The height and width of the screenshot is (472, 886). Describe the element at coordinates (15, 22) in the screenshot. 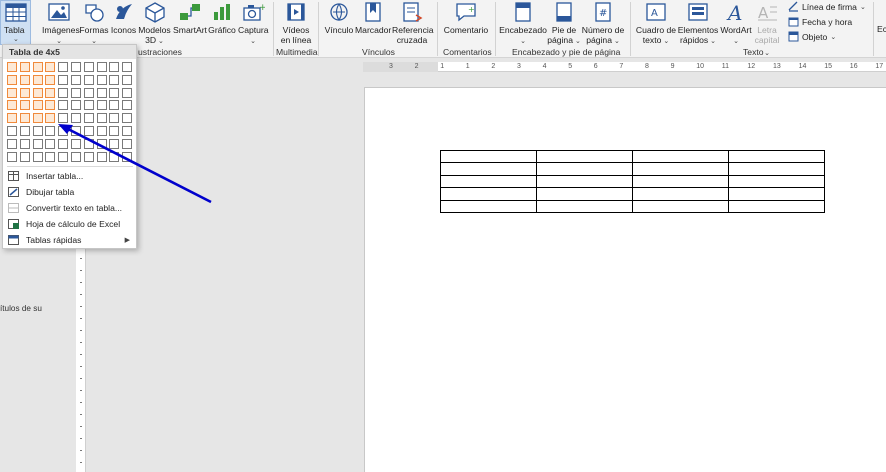

I see `table-button: Tabla ⌄` at that location.